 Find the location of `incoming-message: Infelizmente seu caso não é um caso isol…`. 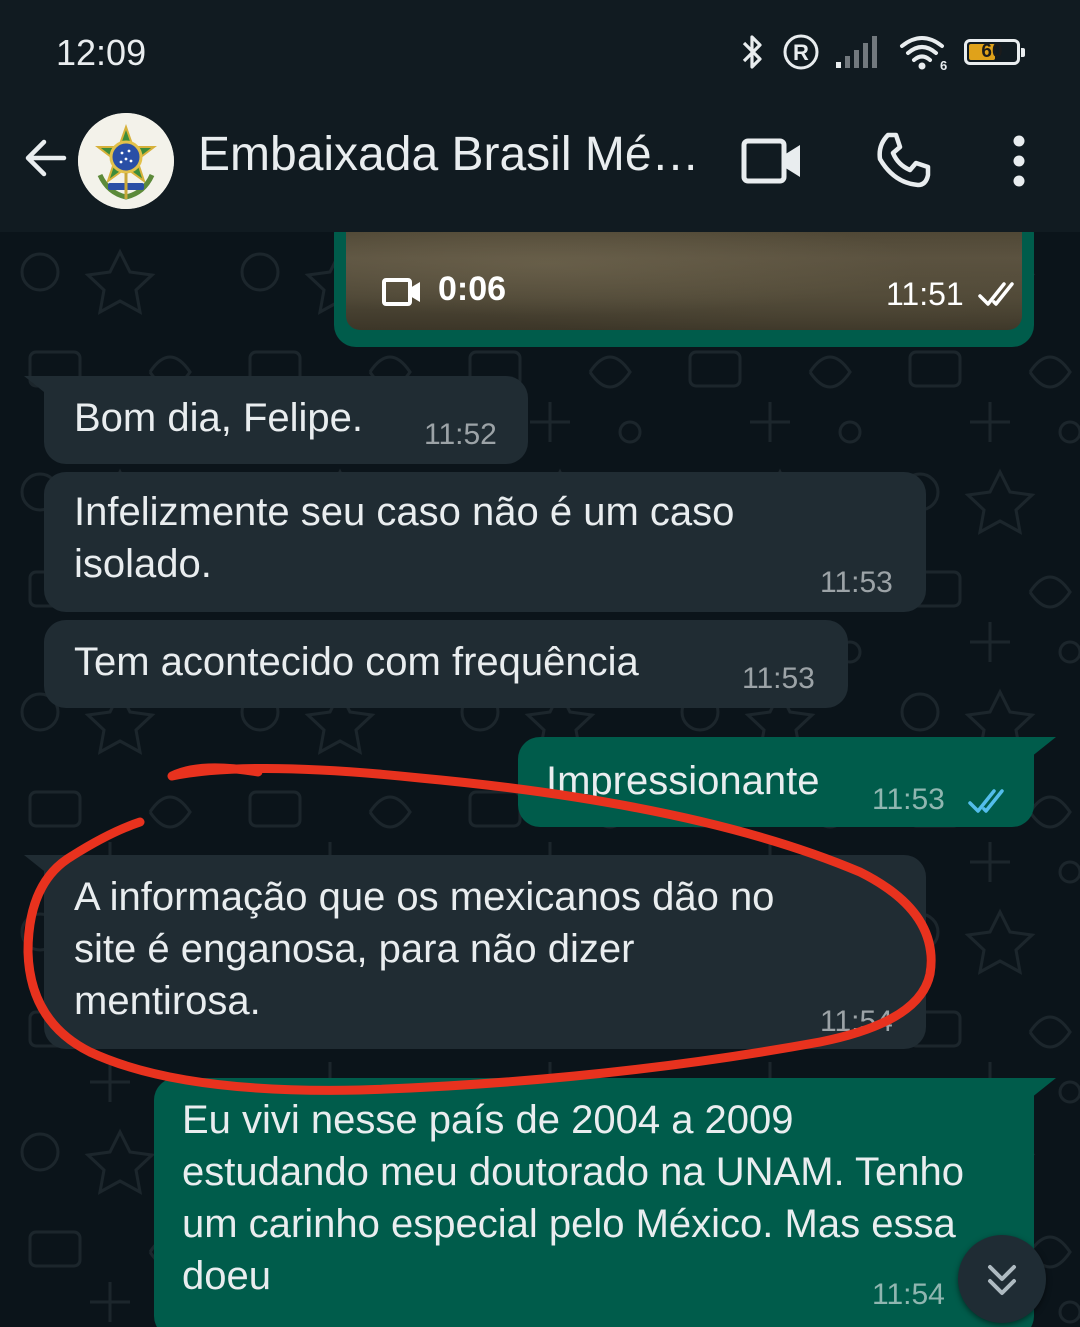

incoming-message: Infelizmente seu caso não é um caso isol… is located at coordinates (485, 542).